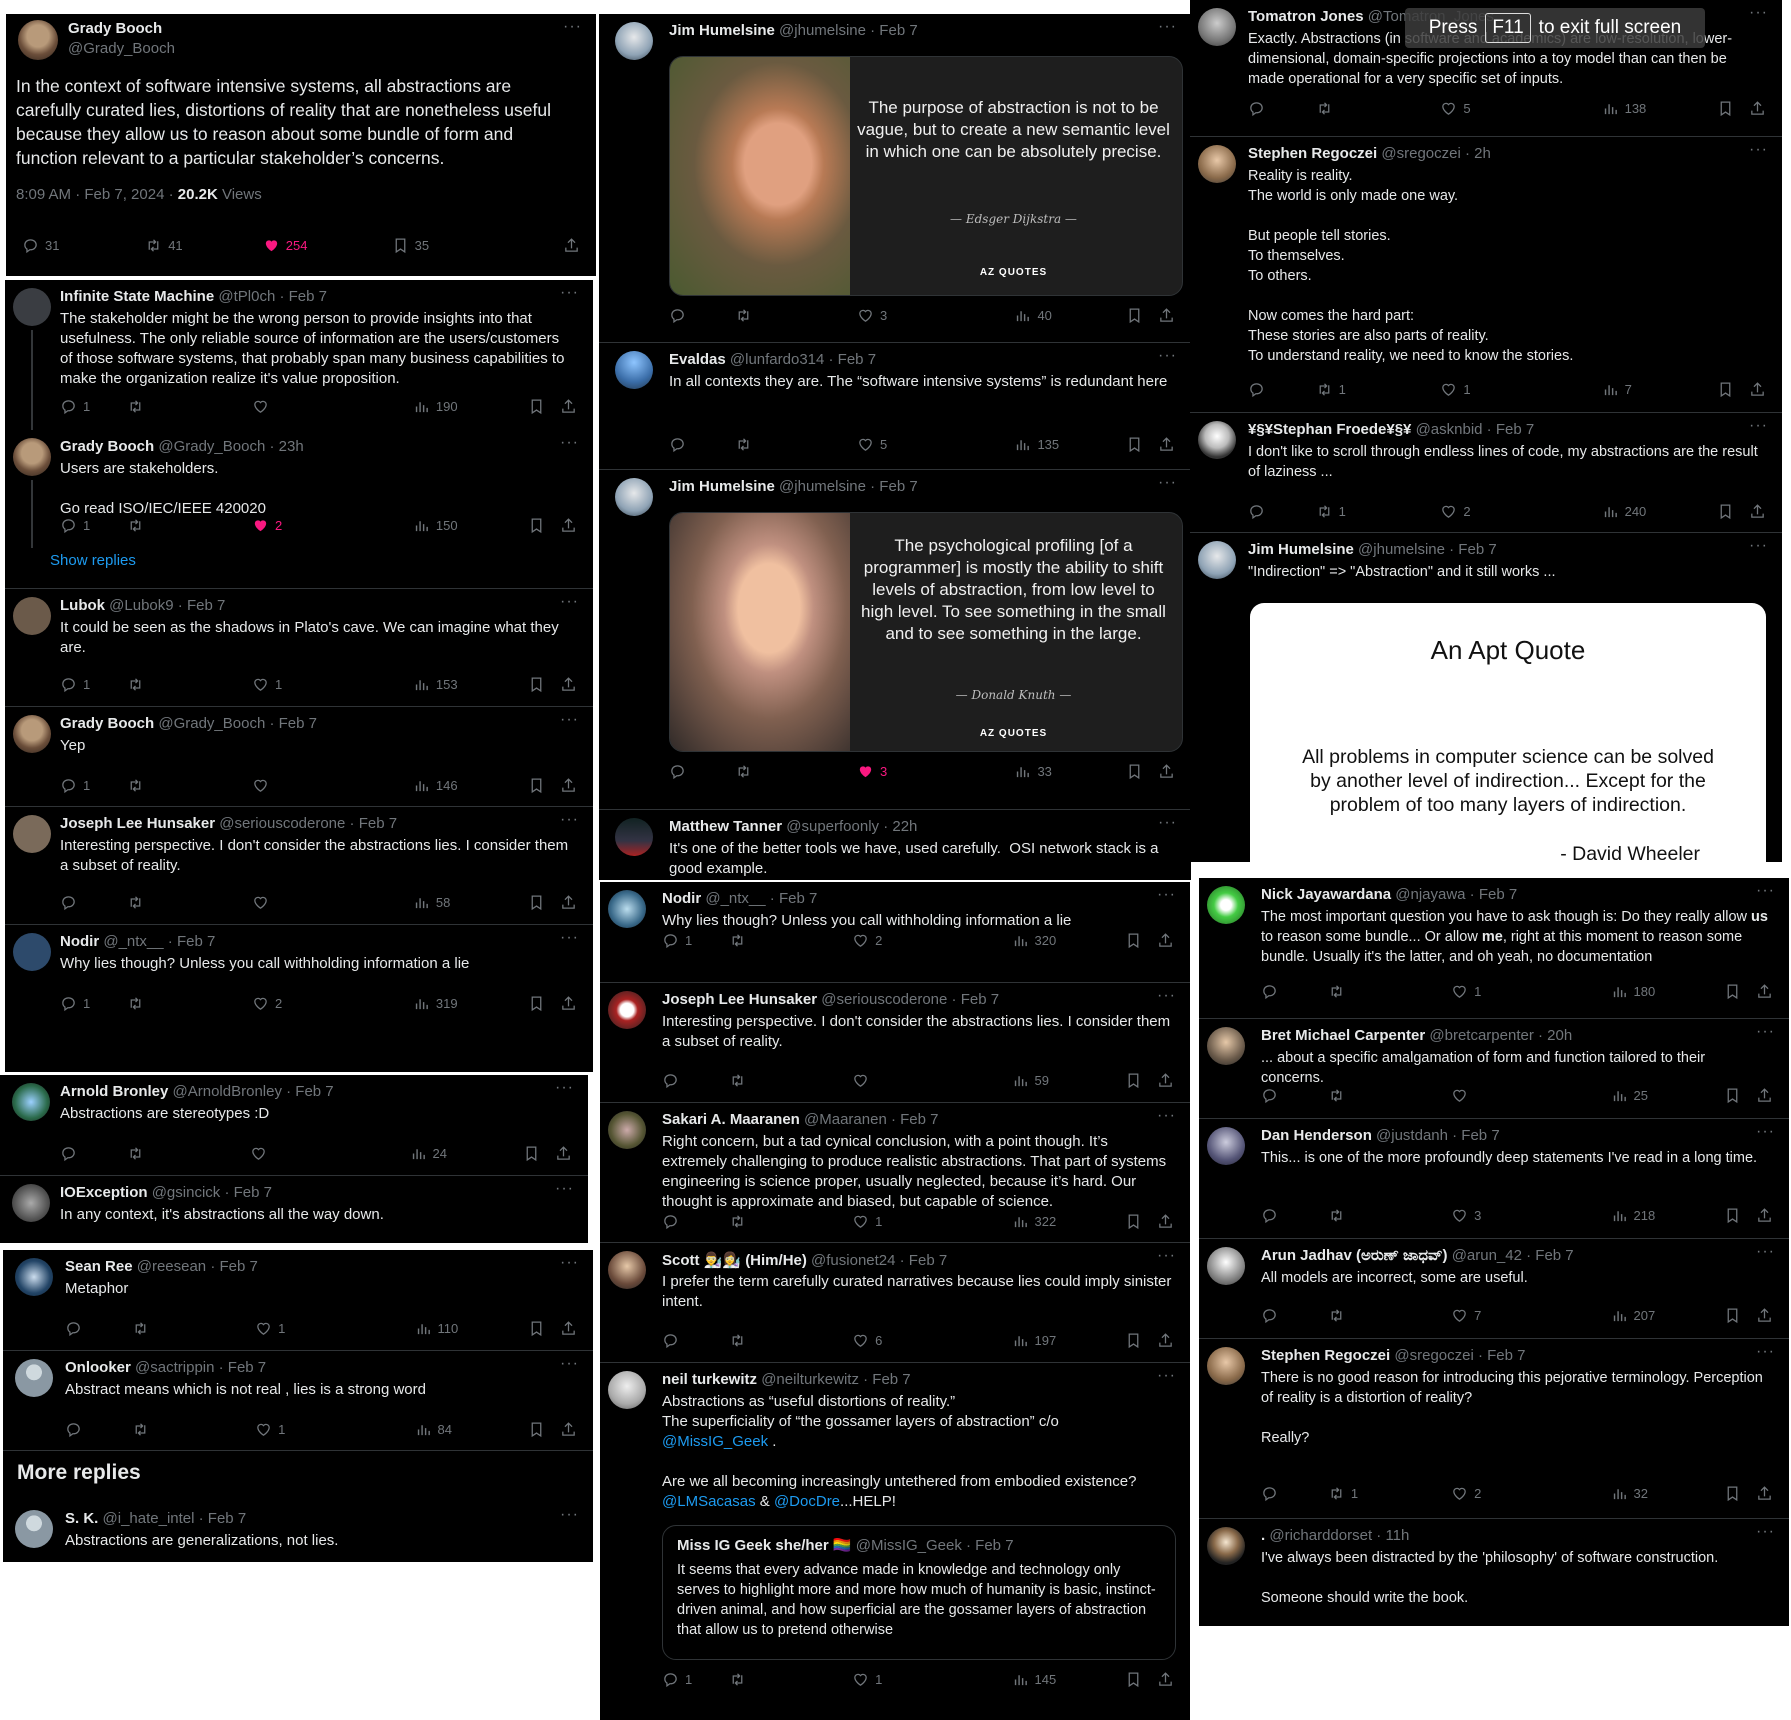  What do you see at coordinates (872, 315) in the screenshot?
I see `like-button: 3` at bounding box center [872, 315].